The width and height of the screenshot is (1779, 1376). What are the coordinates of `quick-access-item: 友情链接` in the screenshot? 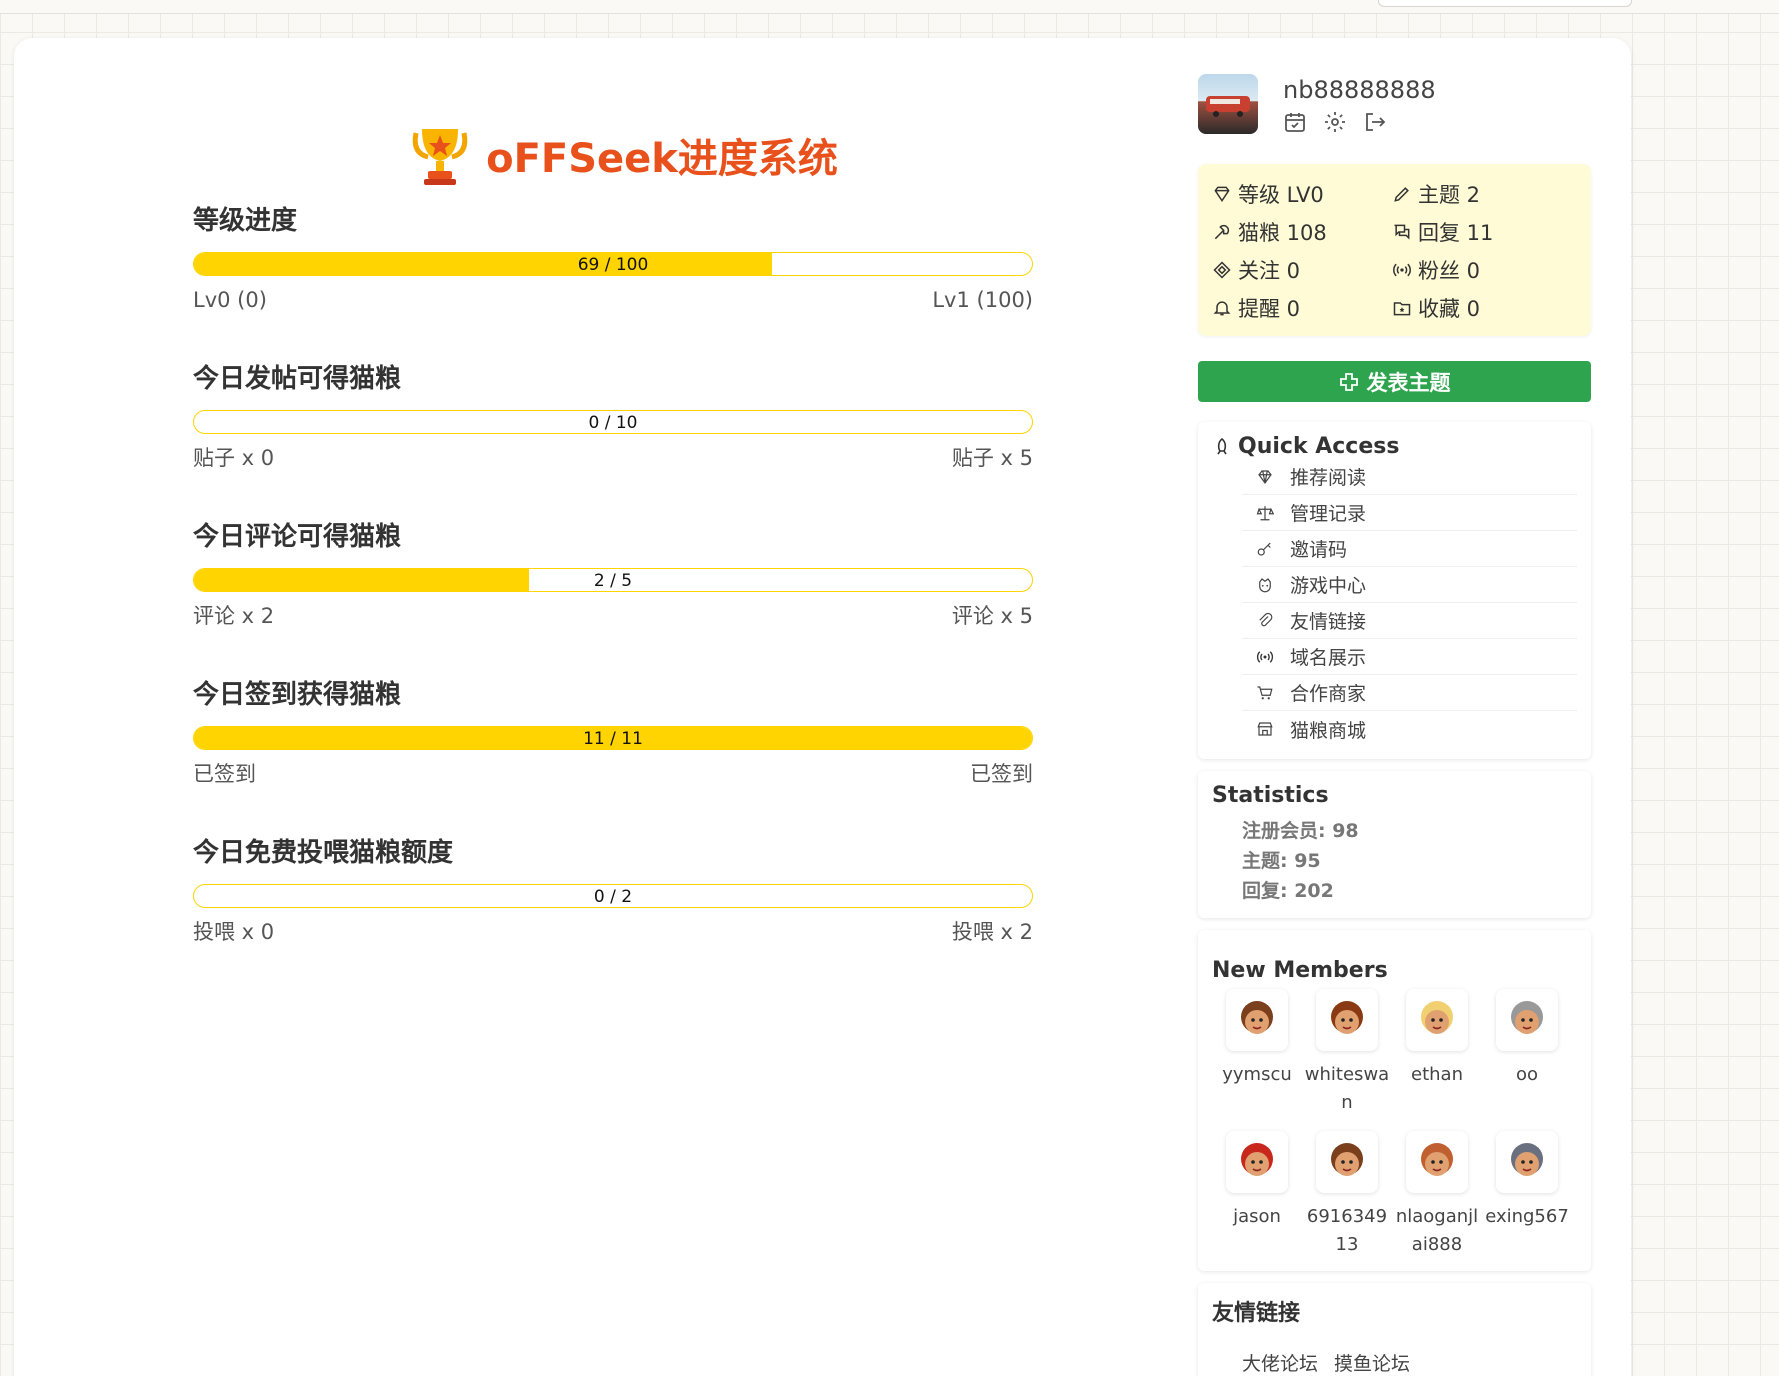 It's located at (1409, 621).